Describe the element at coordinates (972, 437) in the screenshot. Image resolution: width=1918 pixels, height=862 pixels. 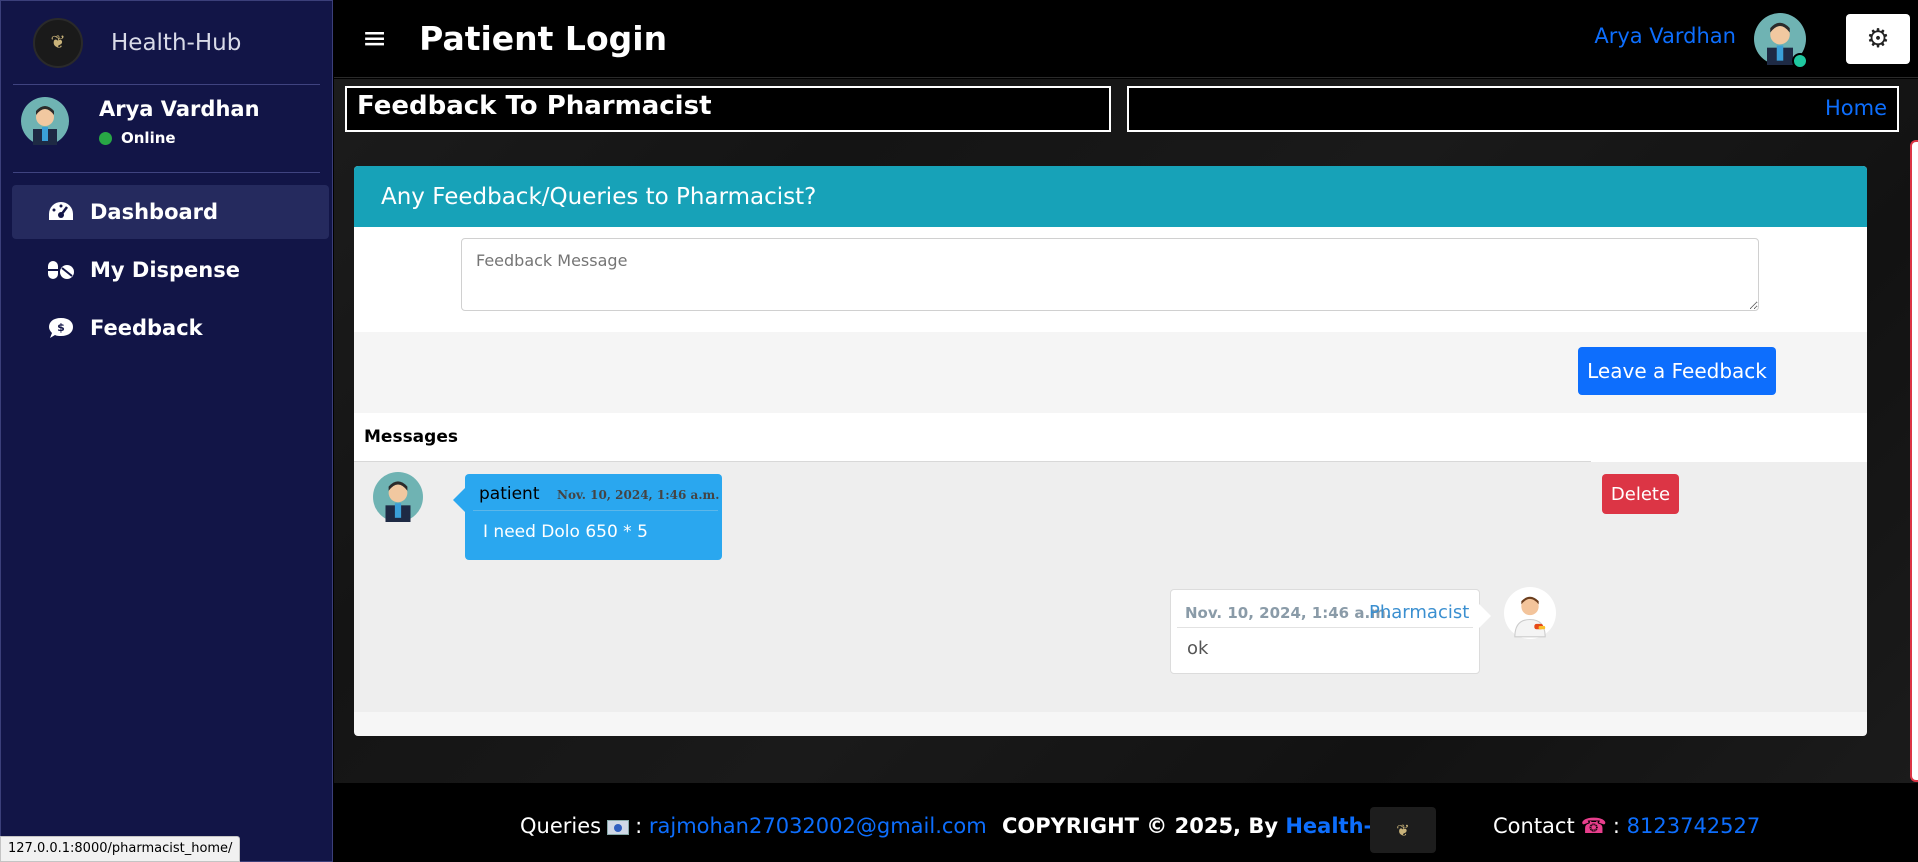
I see `messages-heading: Messages` at that location.